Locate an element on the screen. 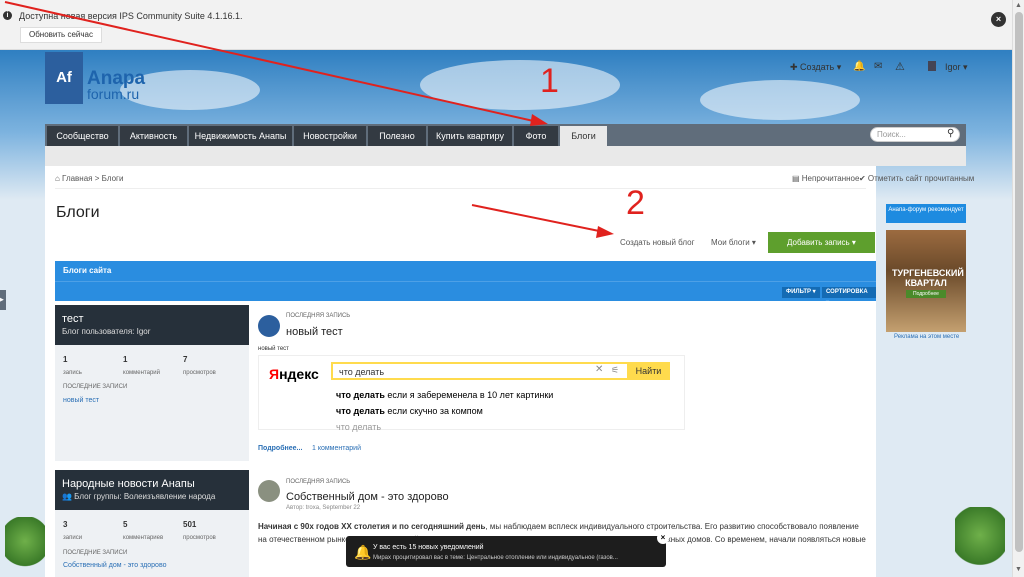  scrollbar: ▲ ▼ is located at coordinates (1018, 288).